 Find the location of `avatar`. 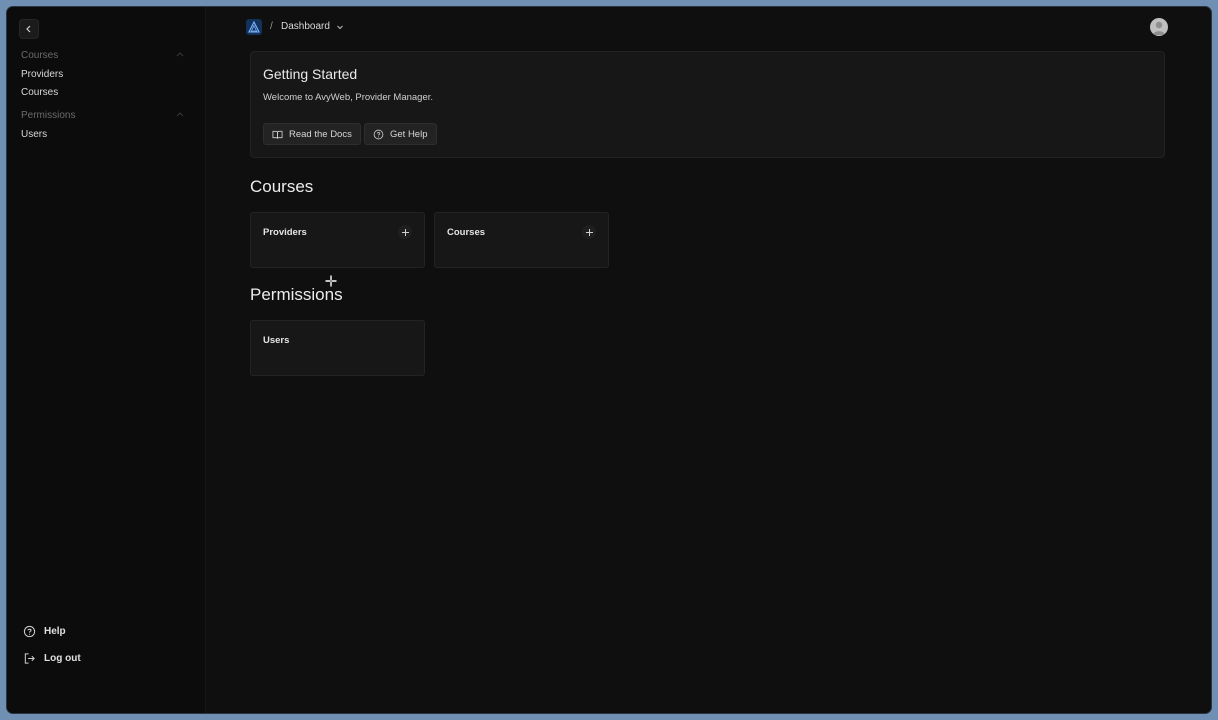

avatar is located at coordinates (1159, 27).